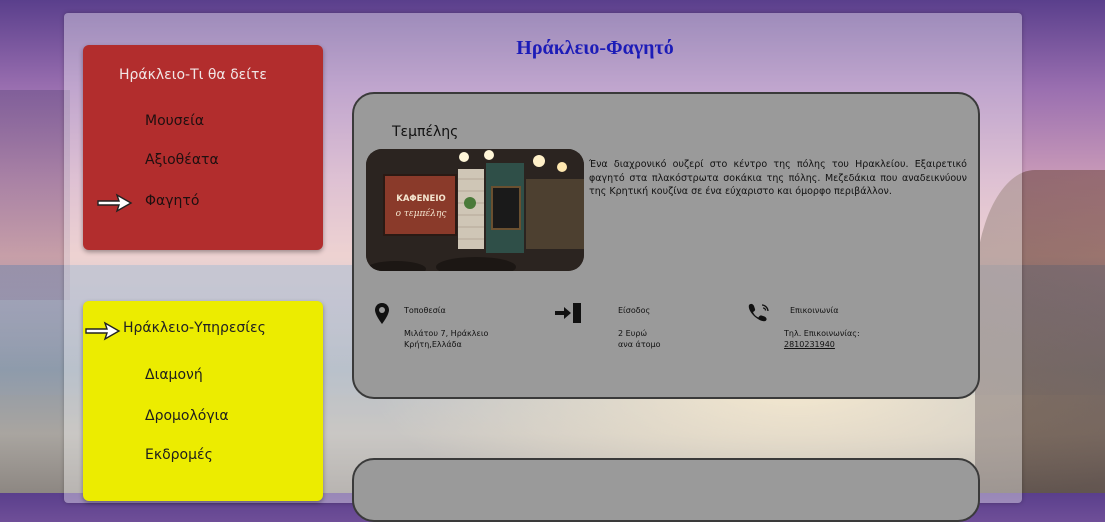  Describe the element at coordinates (35, 195) in the screenshot. I see `background-left-cliff` at that location.